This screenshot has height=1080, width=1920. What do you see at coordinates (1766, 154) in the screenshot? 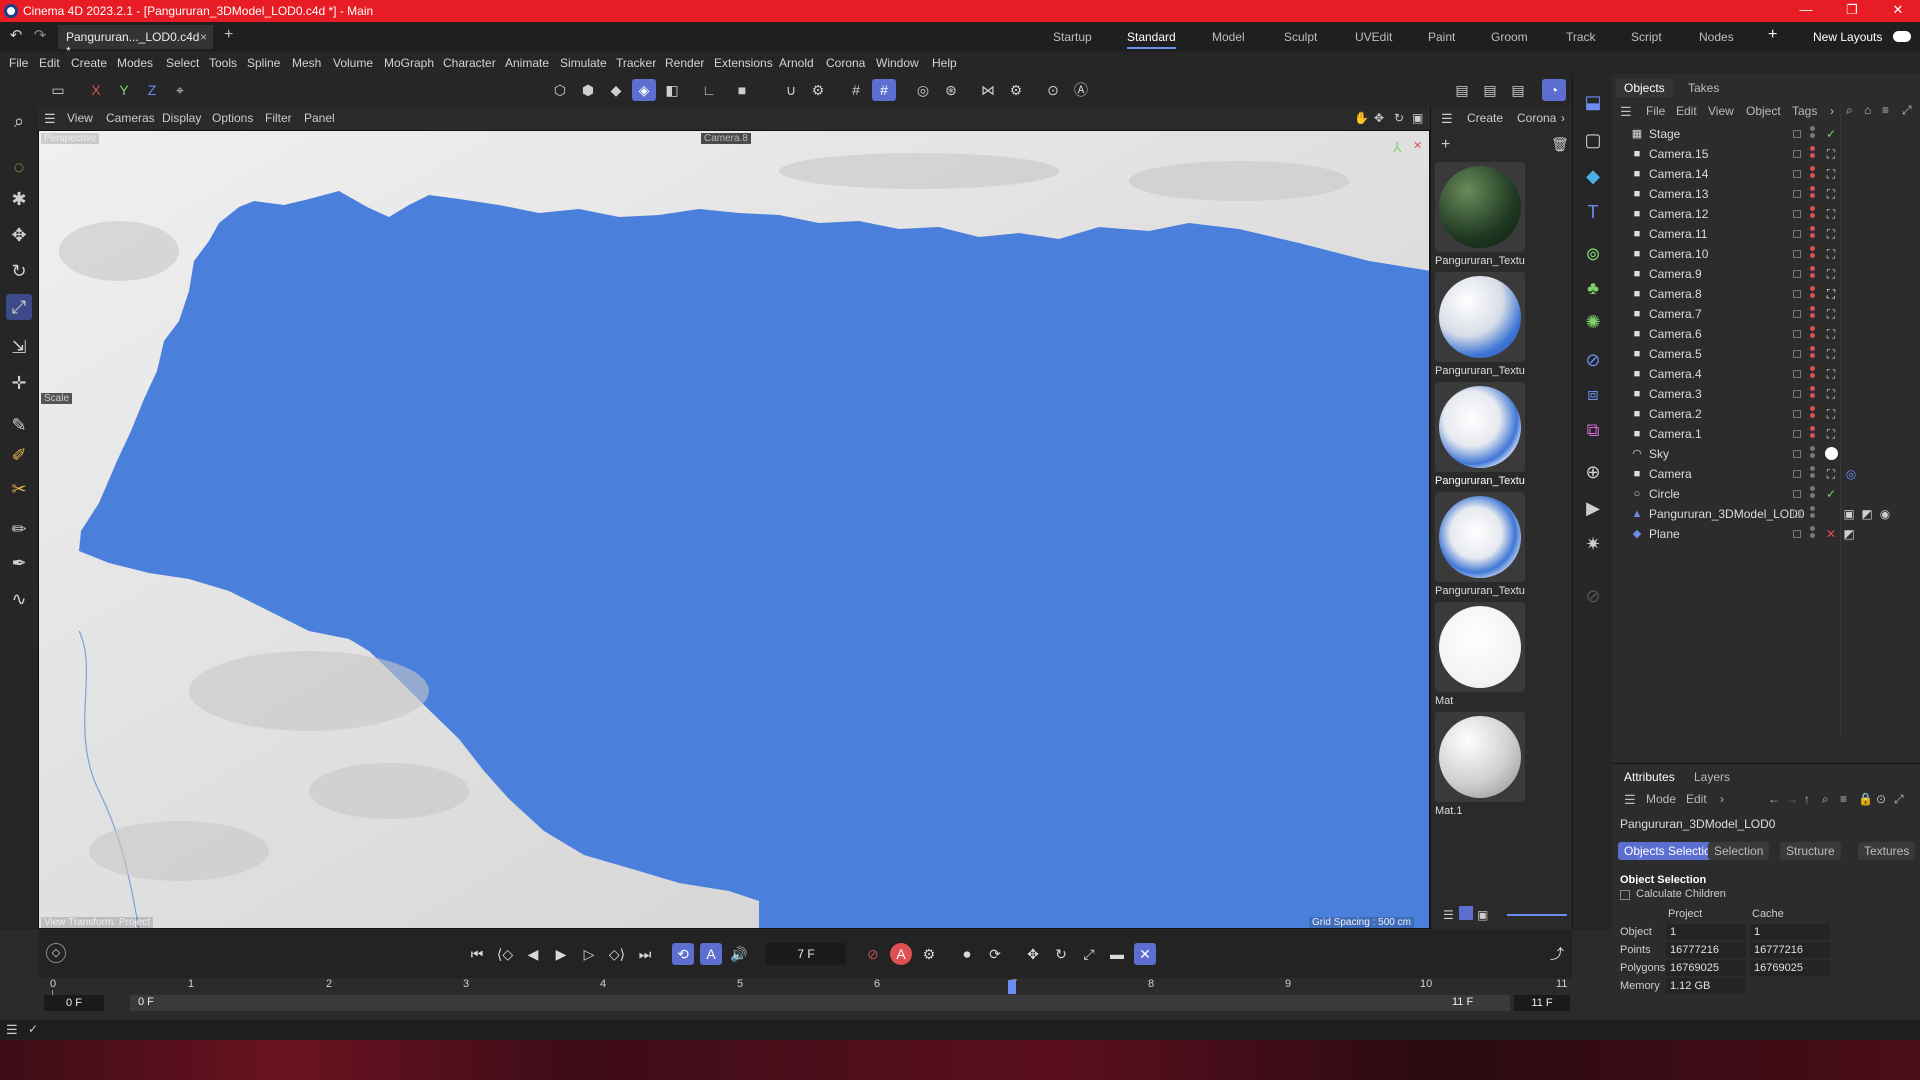
I see `object-row-camera-15: ■ Camera.15 ⛶` at bounding box center [1766, 154].